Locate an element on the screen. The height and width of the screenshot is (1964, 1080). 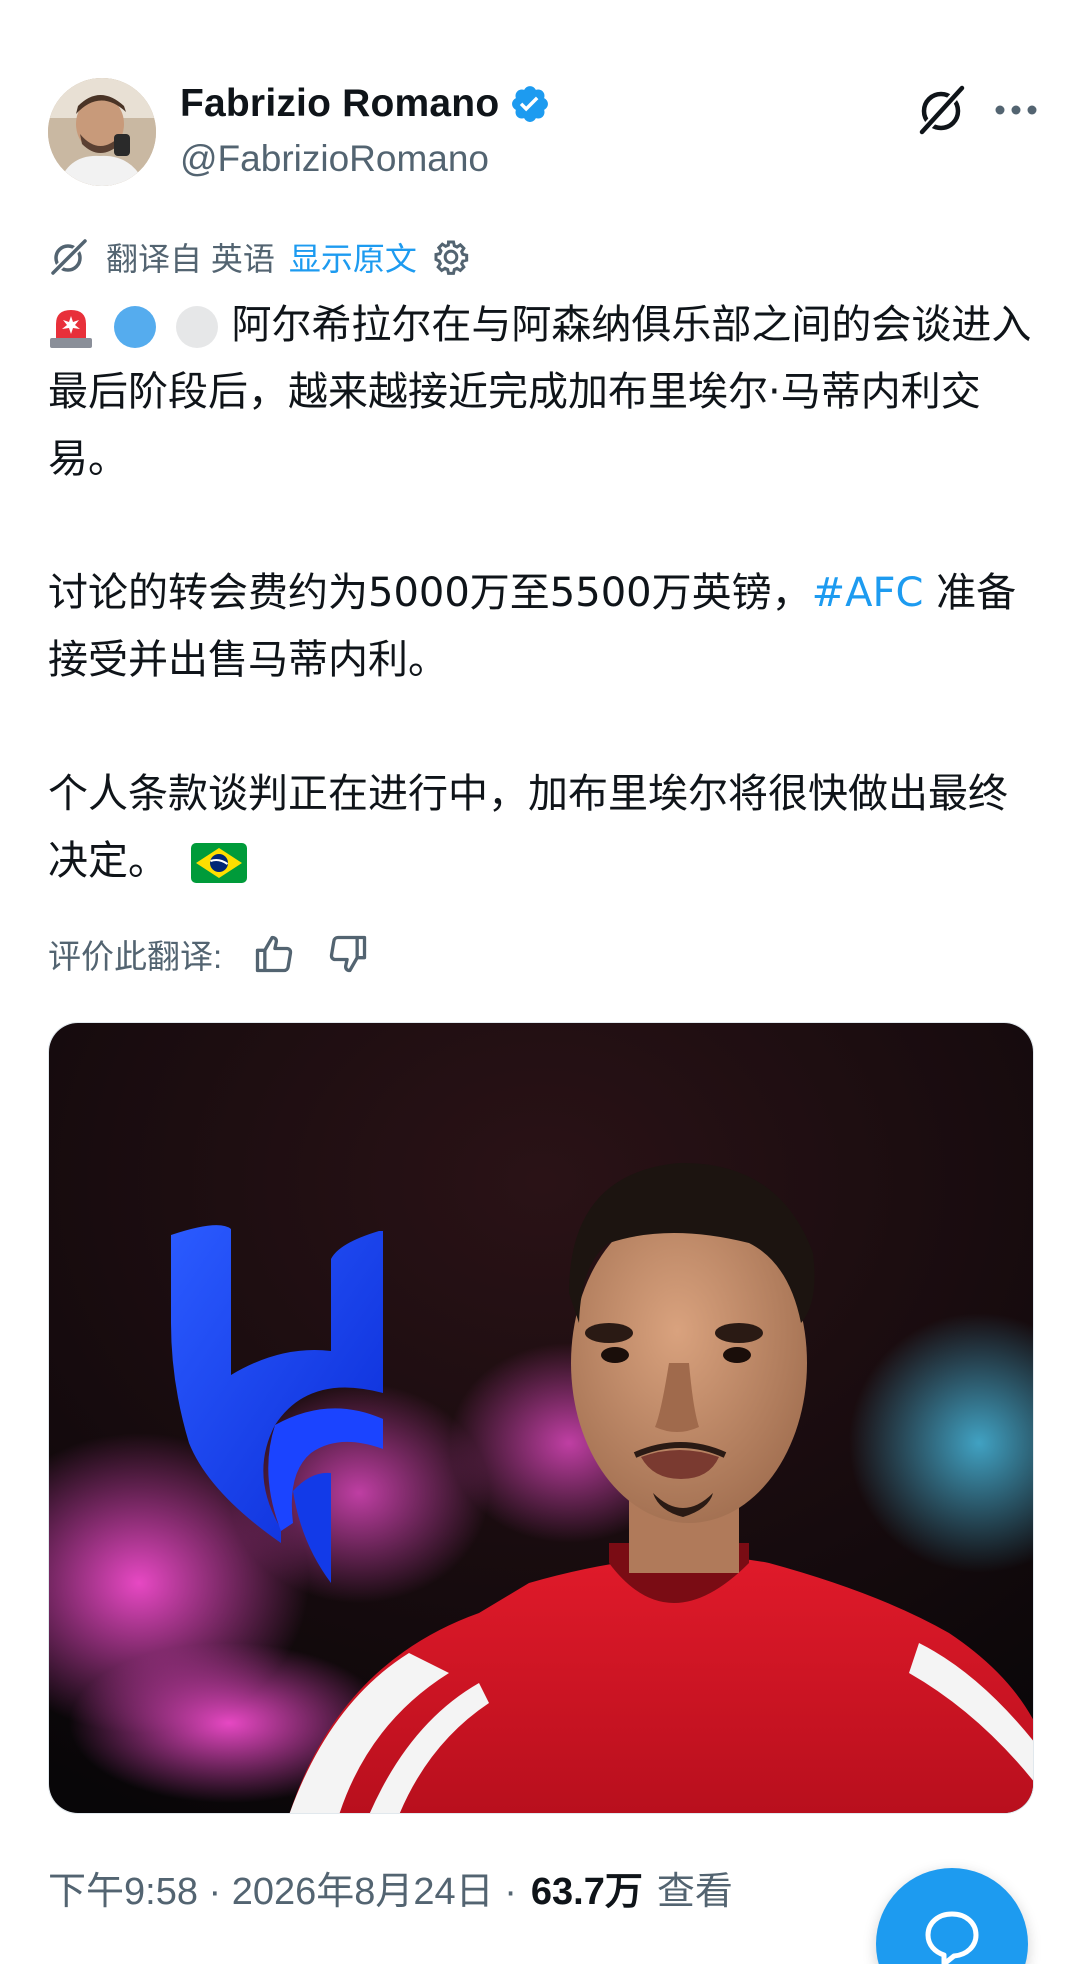
avatar is located at coordinates (102, 132).